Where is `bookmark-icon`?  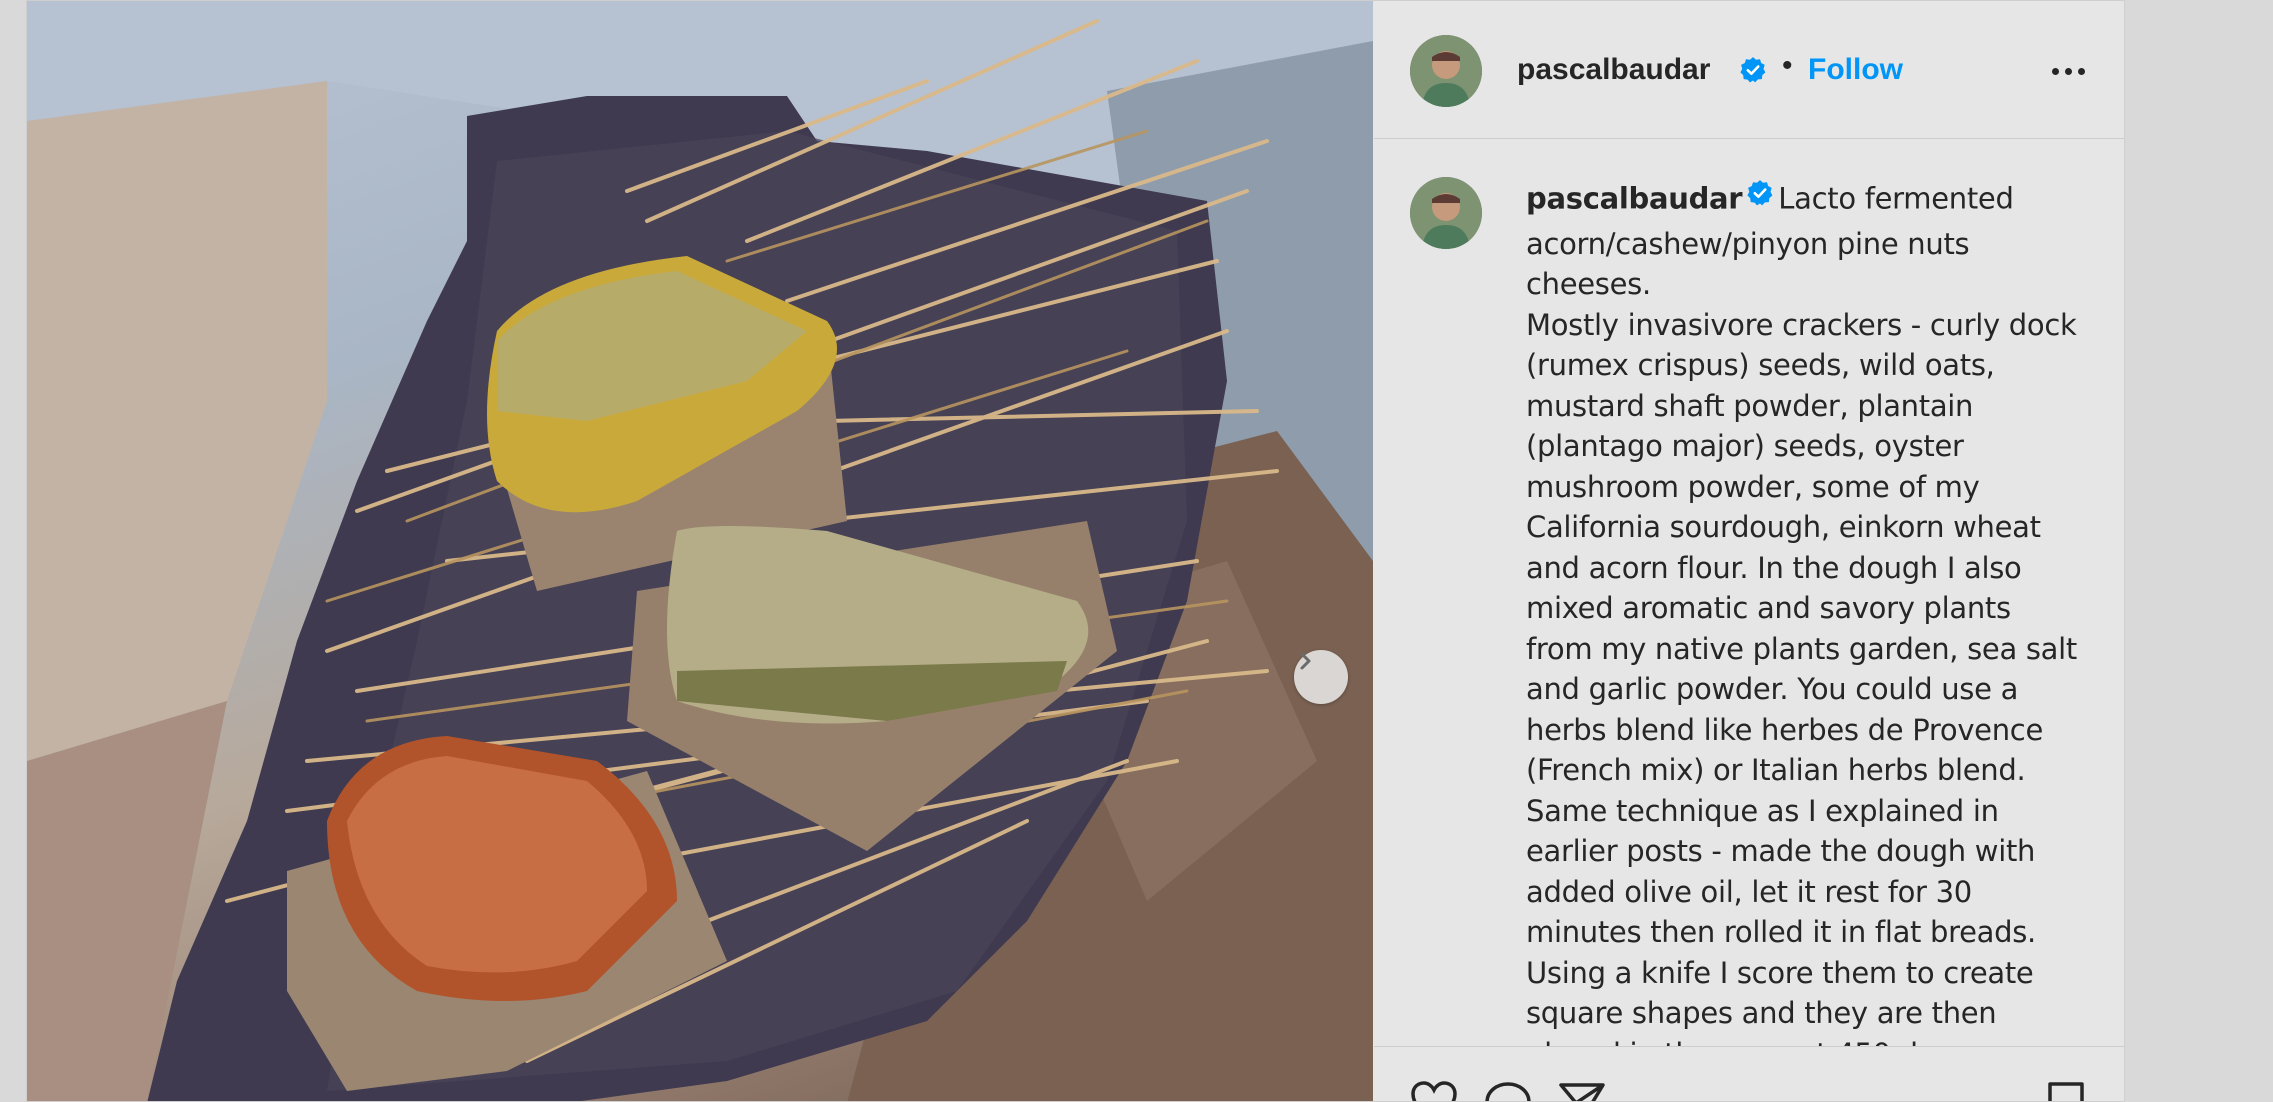 bookmark-icon is located at coordinates (2066, 1091).